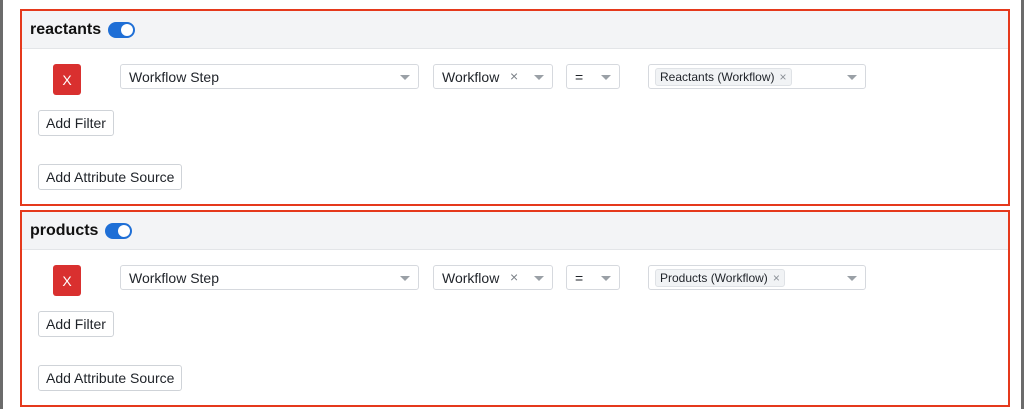 This screenshot has width=1024, height=409. I want to click on section-header: products, so click(515, 231).